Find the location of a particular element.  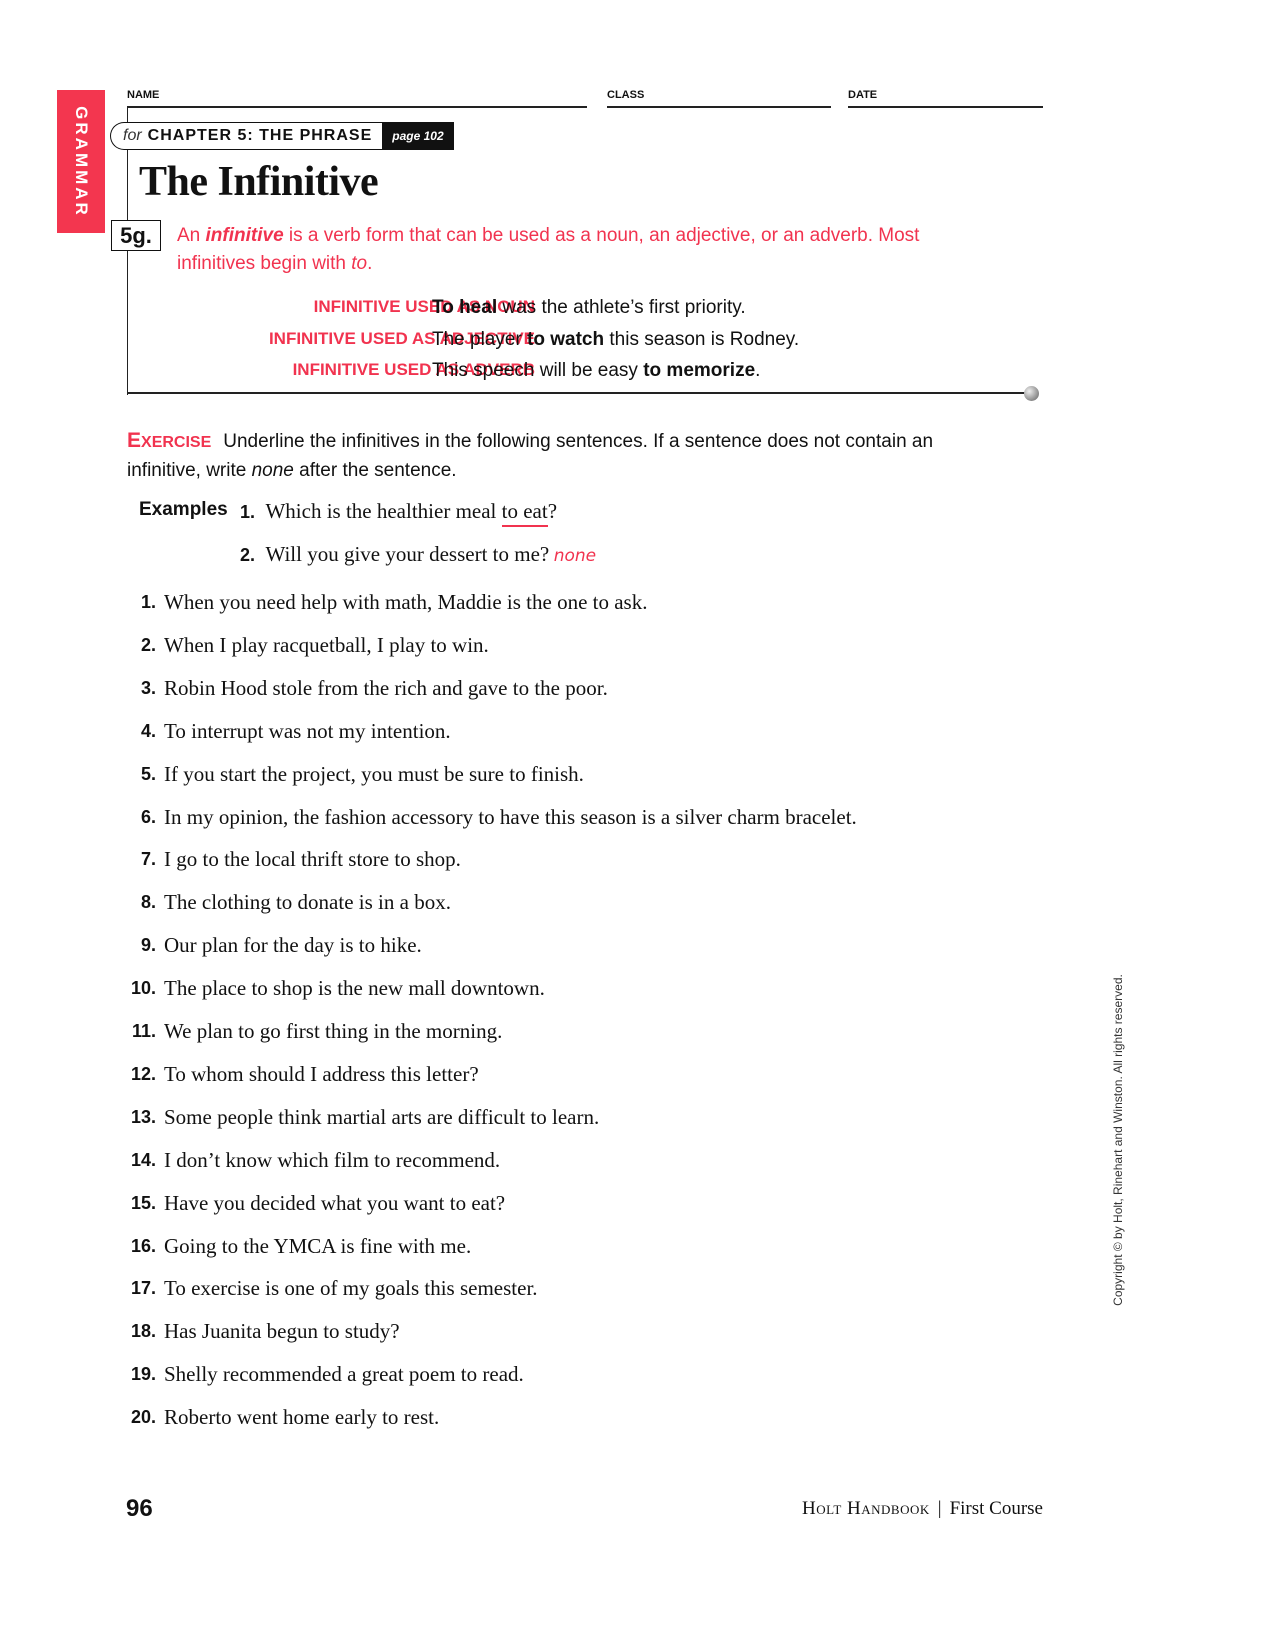

item-sentence: Shelly recommended a great poem to read. is located at coordinates (344, 1374).